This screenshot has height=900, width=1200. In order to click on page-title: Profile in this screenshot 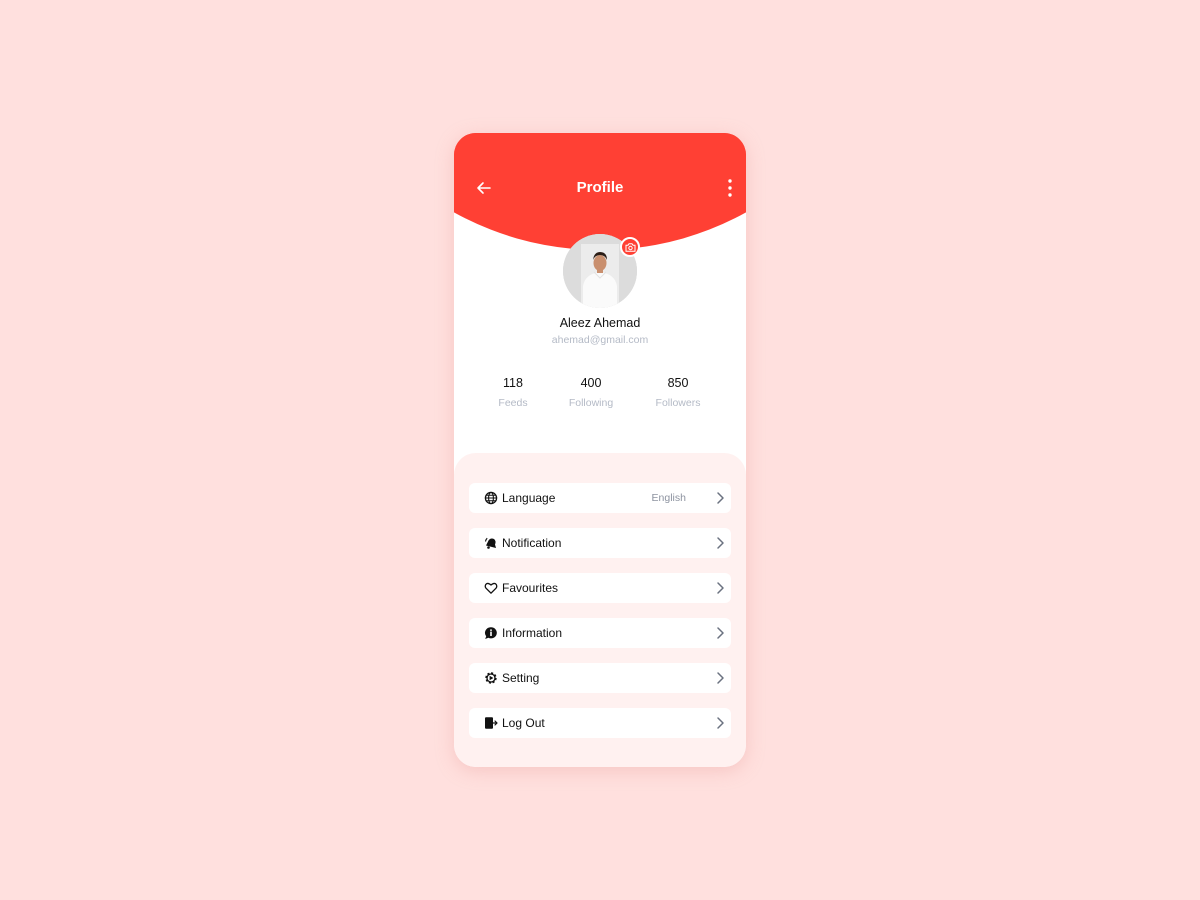, I will do `click(600, 187)`.